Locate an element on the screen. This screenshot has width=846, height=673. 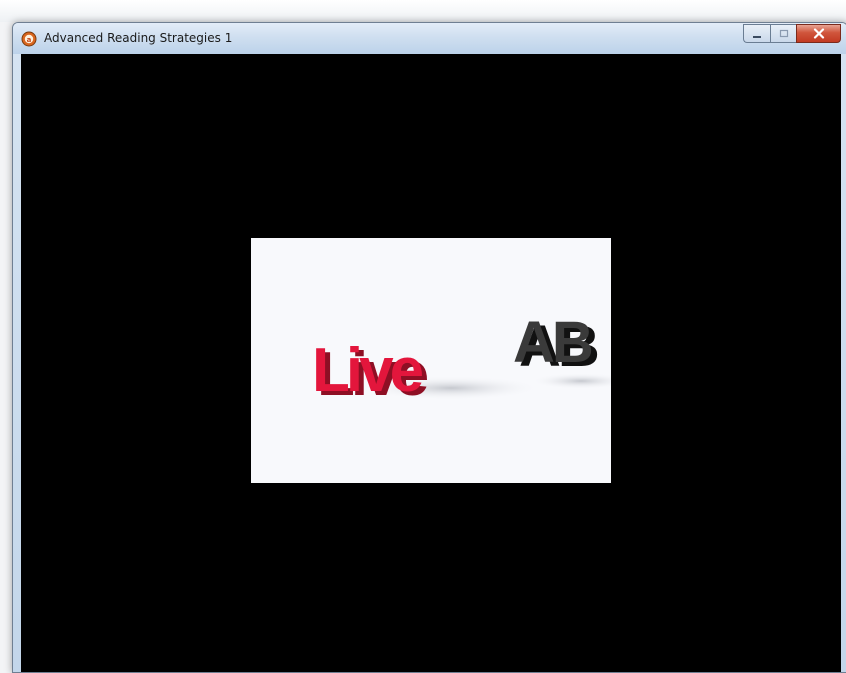
maximize-icon is located at coordinates (784, 33).